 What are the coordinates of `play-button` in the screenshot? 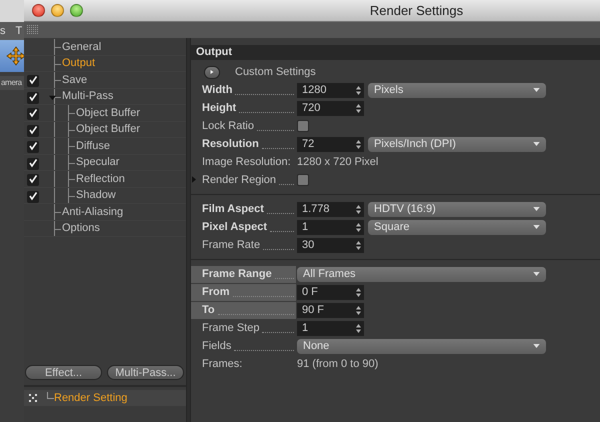 It's located at (212, 72).